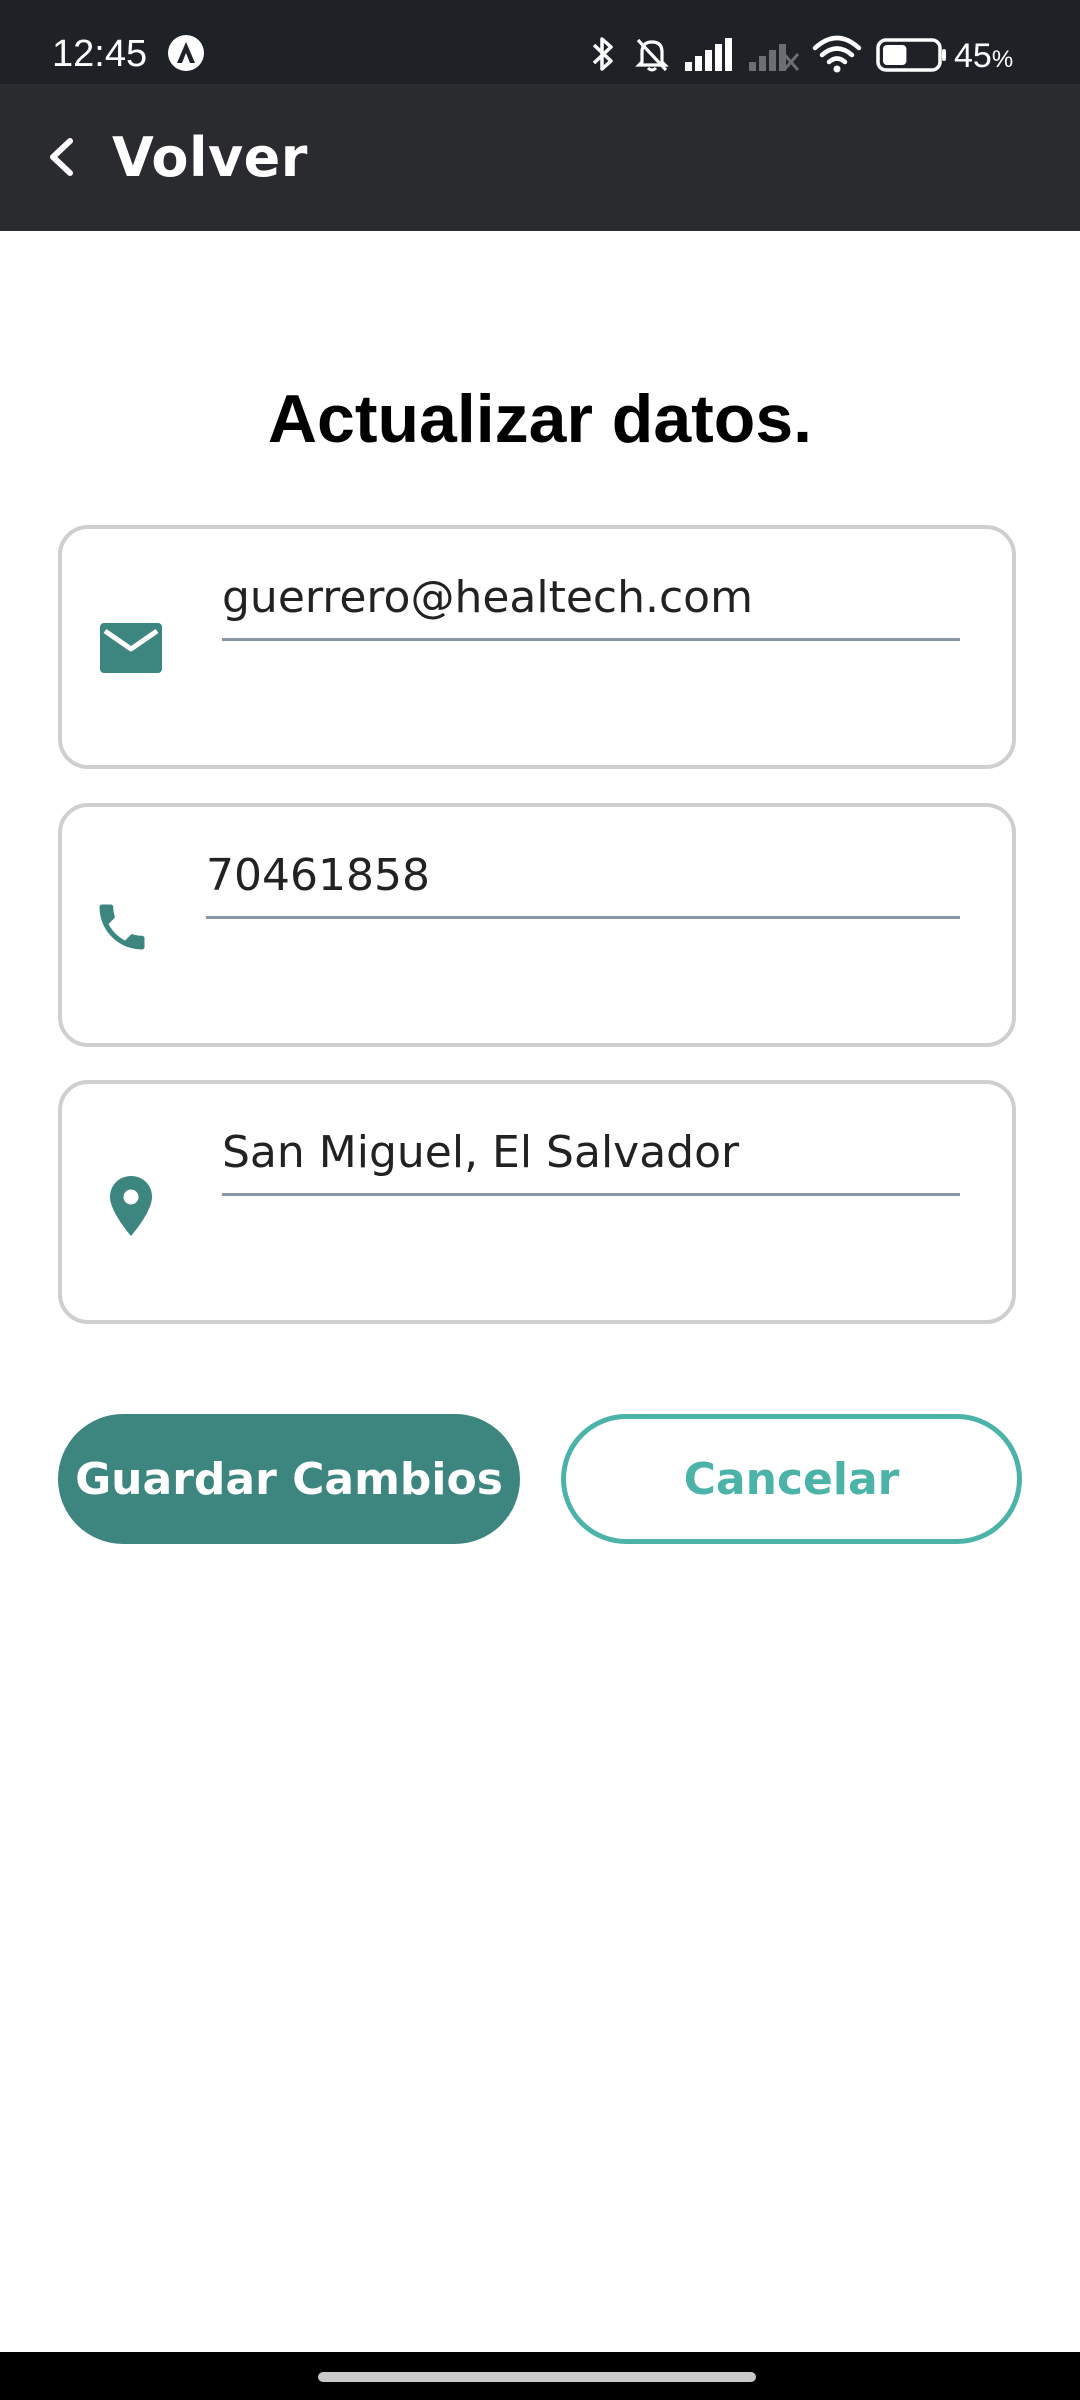 This screenshot has height=2400, width=1080. Describe the element at coordinates (537, 925) in the screenshot. I see `phone-card` at that location.